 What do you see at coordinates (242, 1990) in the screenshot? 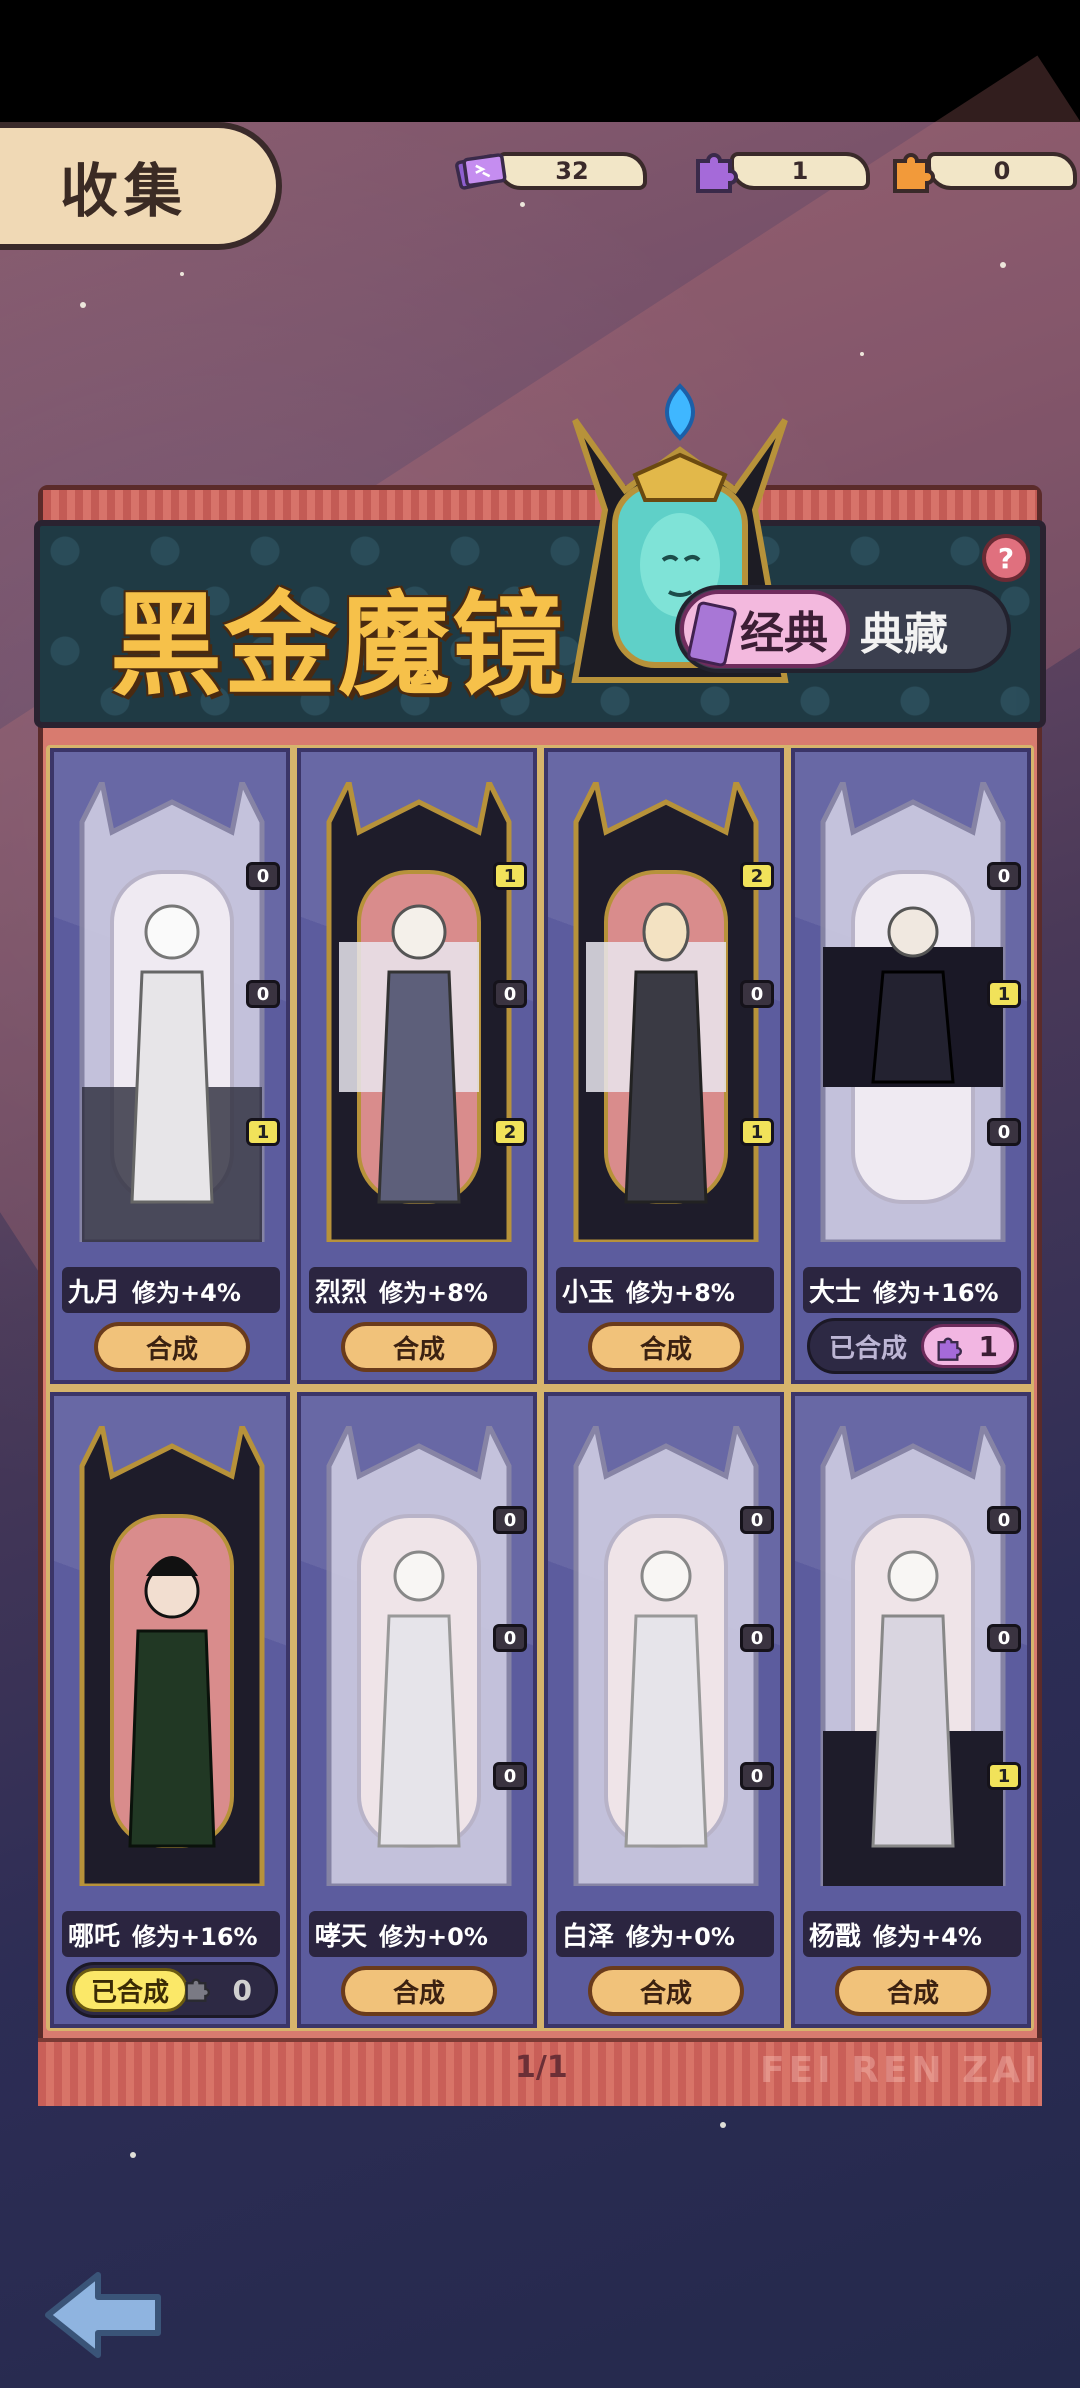
I see `reward-count: 0` at bounding box center [242, 1990].